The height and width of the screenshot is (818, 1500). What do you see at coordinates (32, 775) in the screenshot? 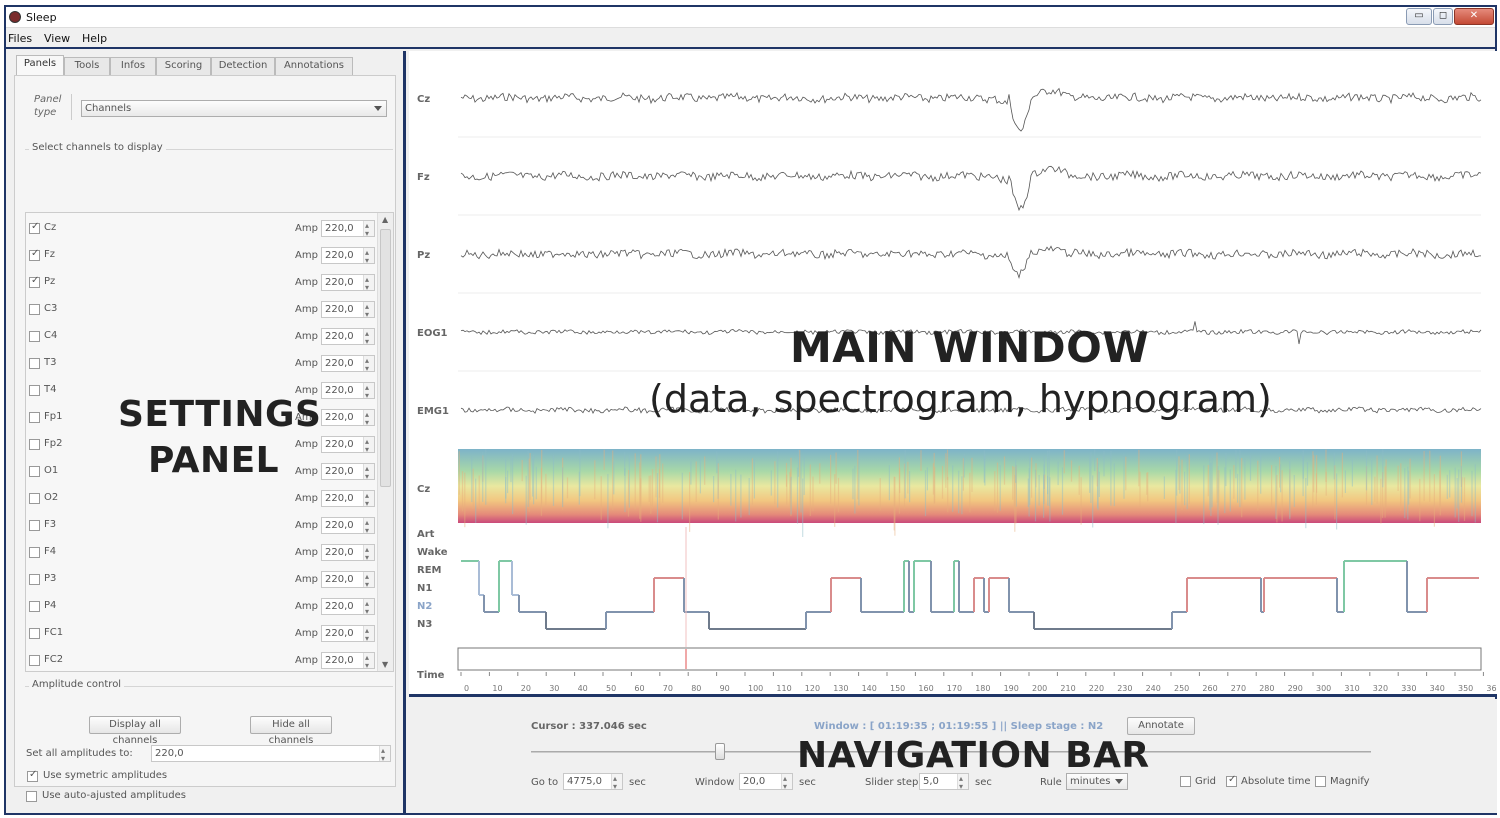
I see `use-symmetric-checkbox` at bounding box center [32, 775].